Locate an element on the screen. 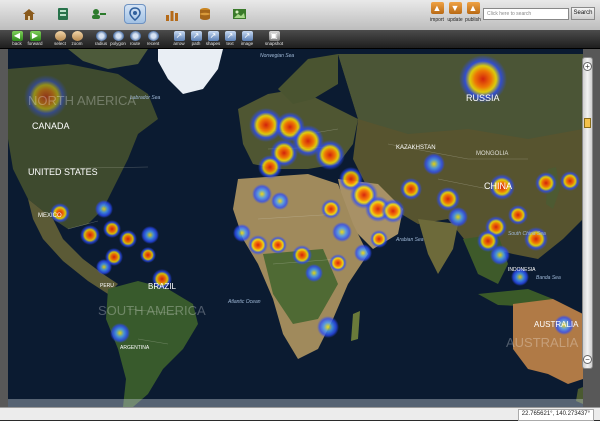  labrador-sea-label: Labrador Sea is located at coordinates (145, 98).